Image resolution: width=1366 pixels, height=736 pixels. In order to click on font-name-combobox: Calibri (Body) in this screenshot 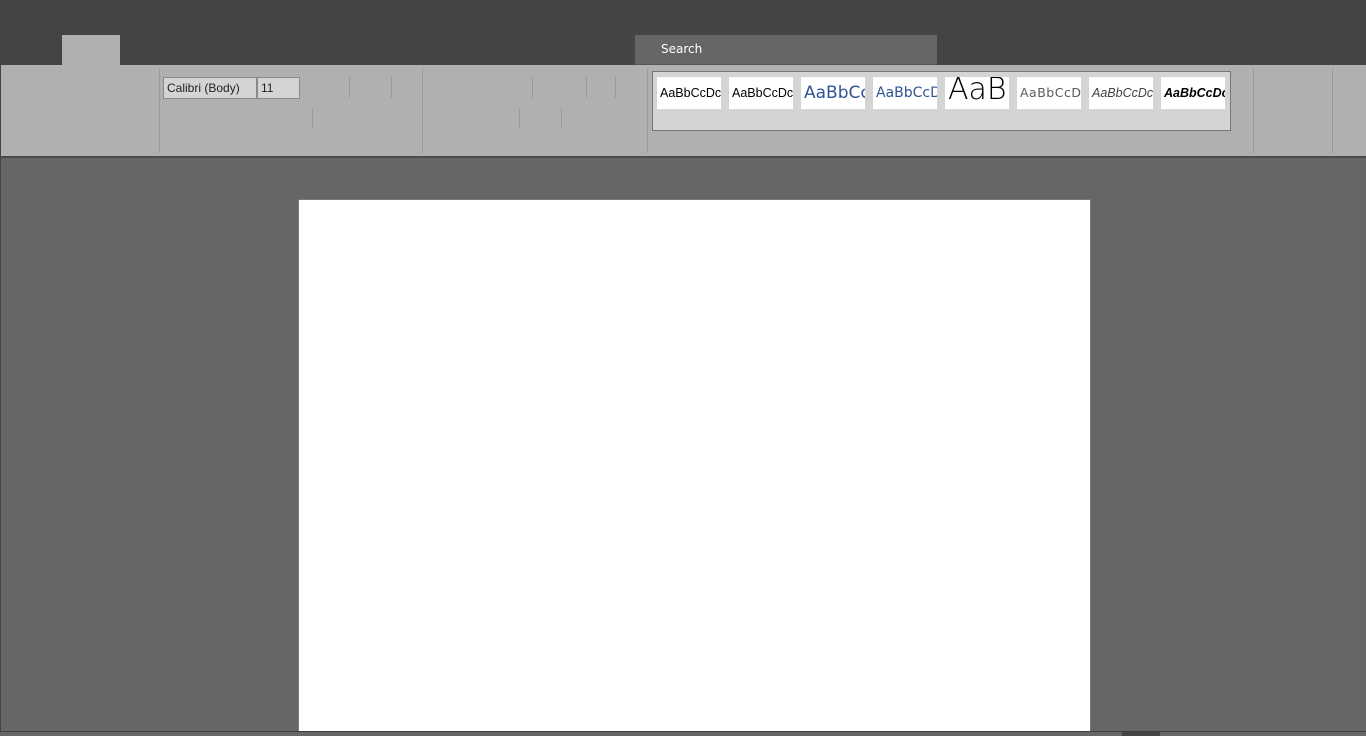, I will do `click(210, 88)`.